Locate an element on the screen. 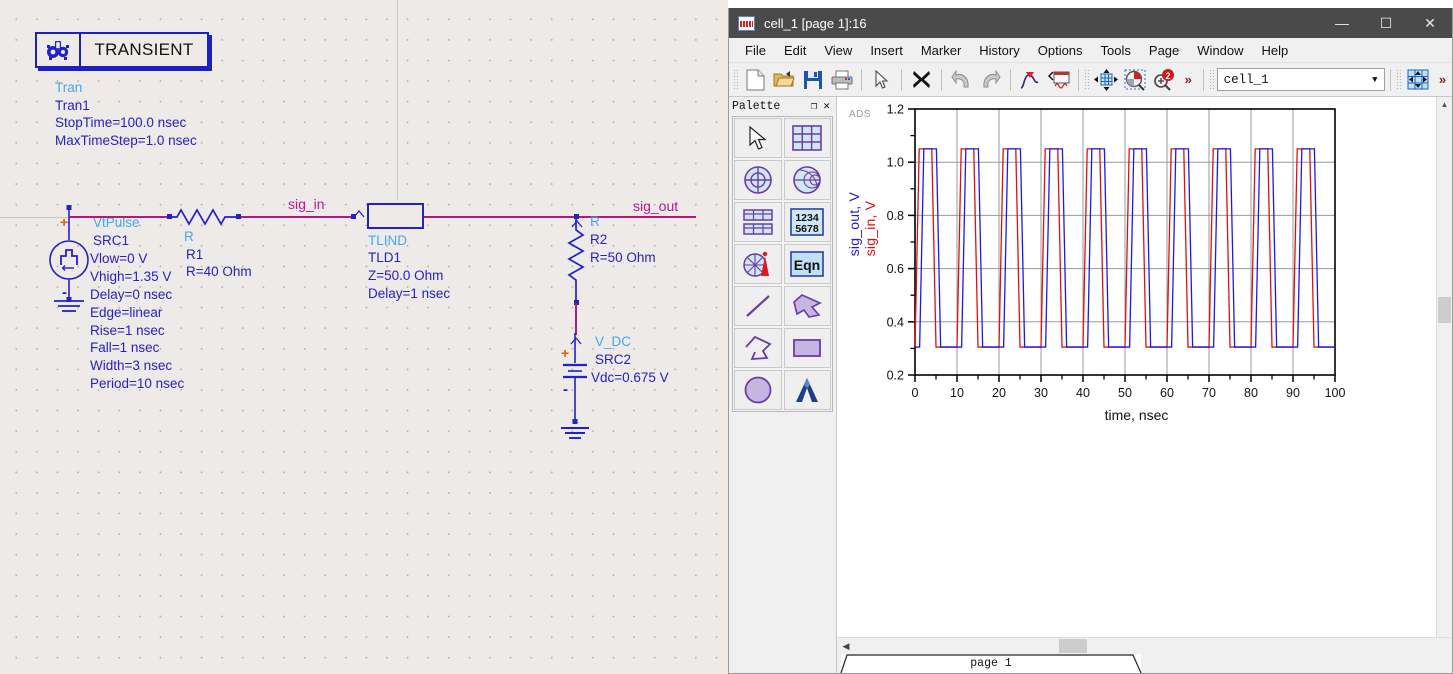  palette-float-icon: ❐ is located at coordinates (814, 106).